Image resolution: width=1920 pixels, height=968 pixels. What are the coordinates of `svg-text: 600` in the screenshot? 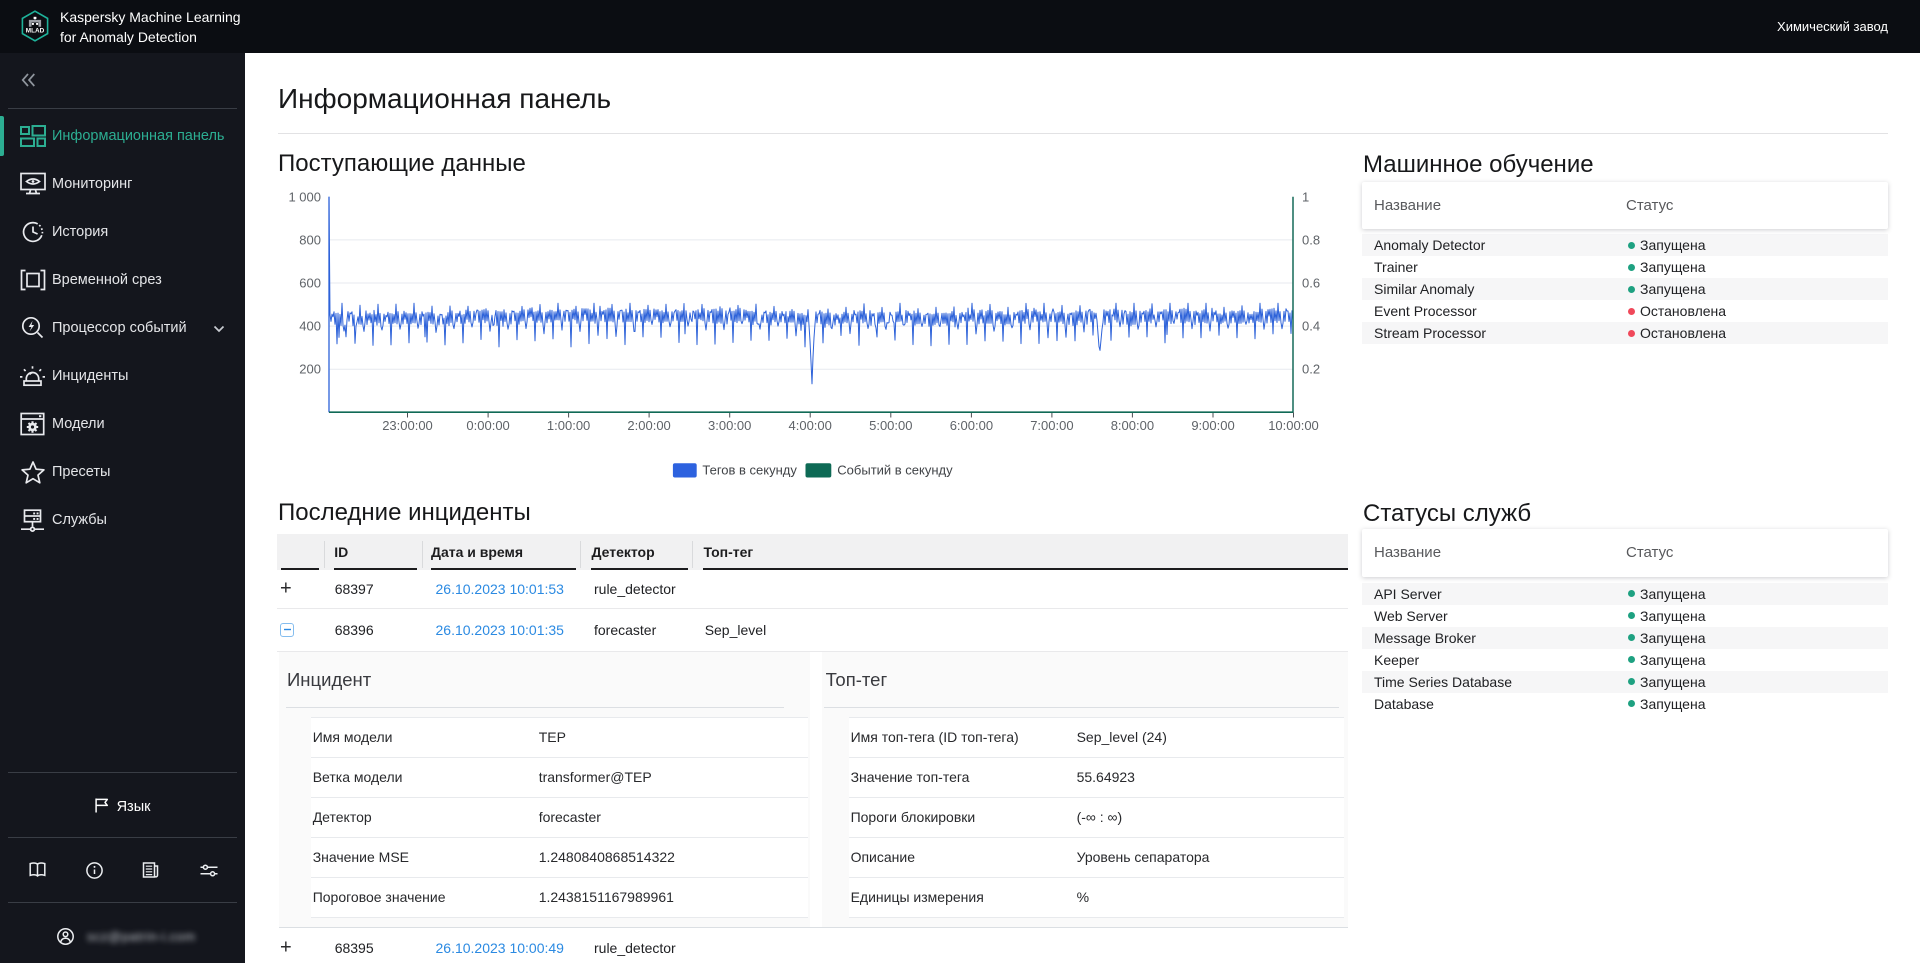 It's located at (310, 283).